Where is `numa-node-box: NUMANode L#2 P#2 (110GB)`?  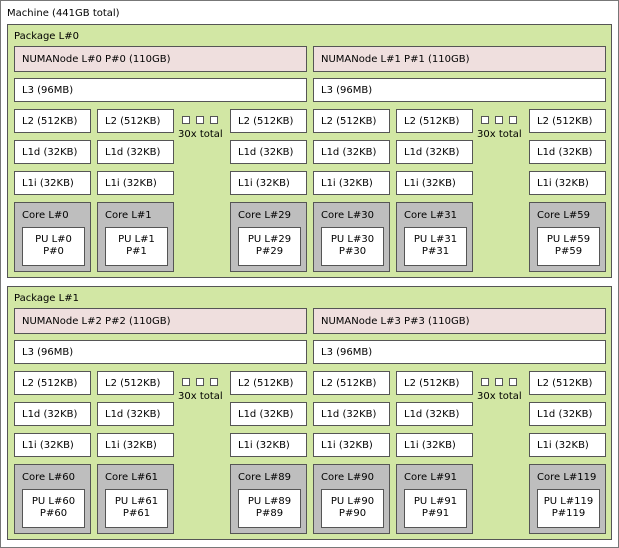
numa-node-box: NUMANode L#2 P#2 (110GB) is located at coordinates (160, 321).